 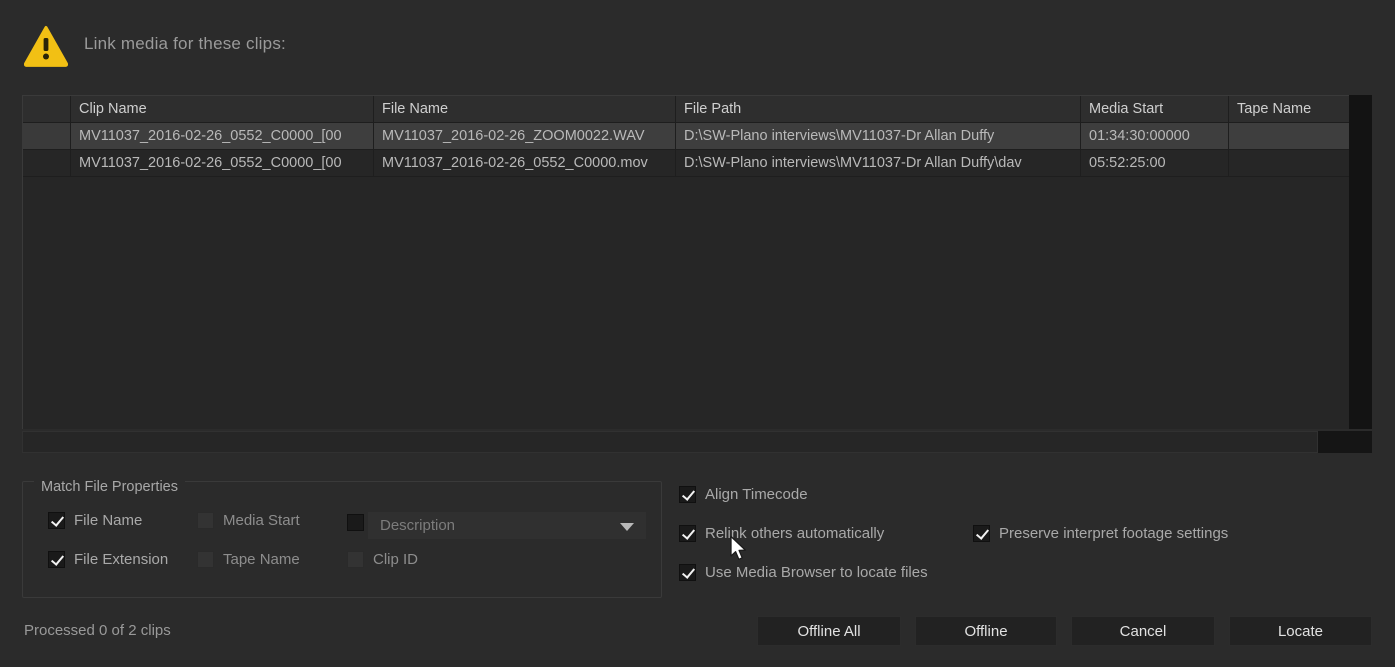 What do you see at coordinates (342, 539) in the screenshot?
I see `match-file-properties-group` at bounding box center [342, 539].